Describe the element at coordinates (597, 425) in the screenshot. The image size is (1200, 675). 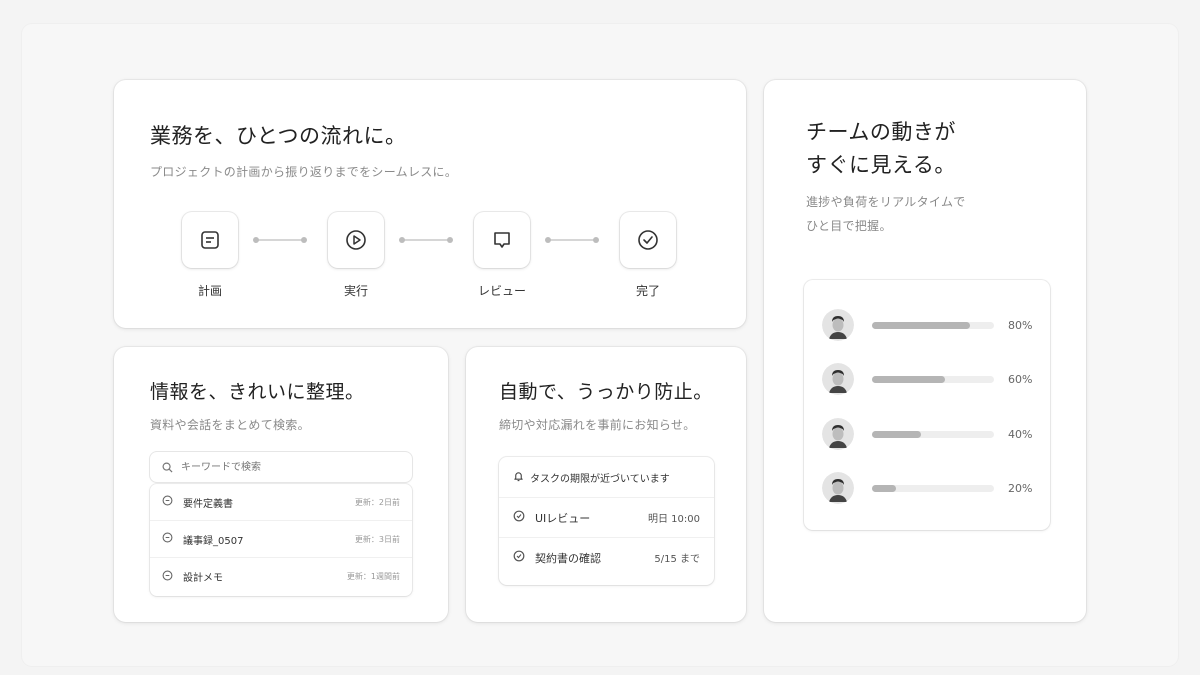
I see `automation-subtitle: 締切や対応漏れを事前にお知らせ。` at that location.